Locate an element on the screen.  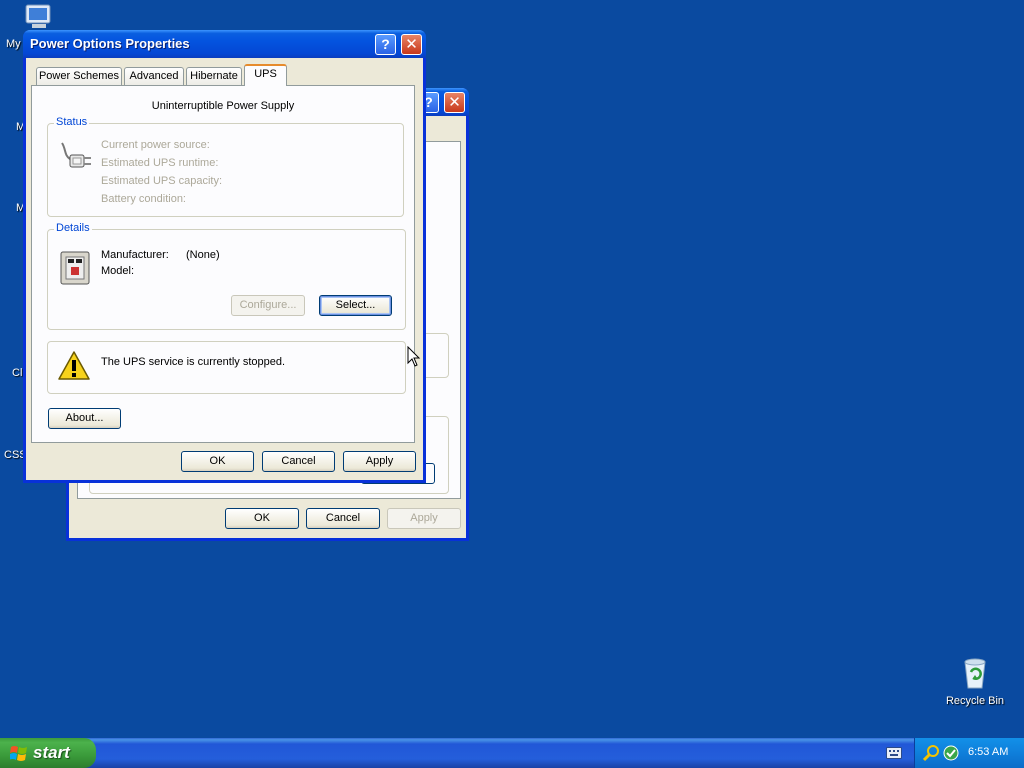
power-plug-icon is located at coordinates (76, 155).